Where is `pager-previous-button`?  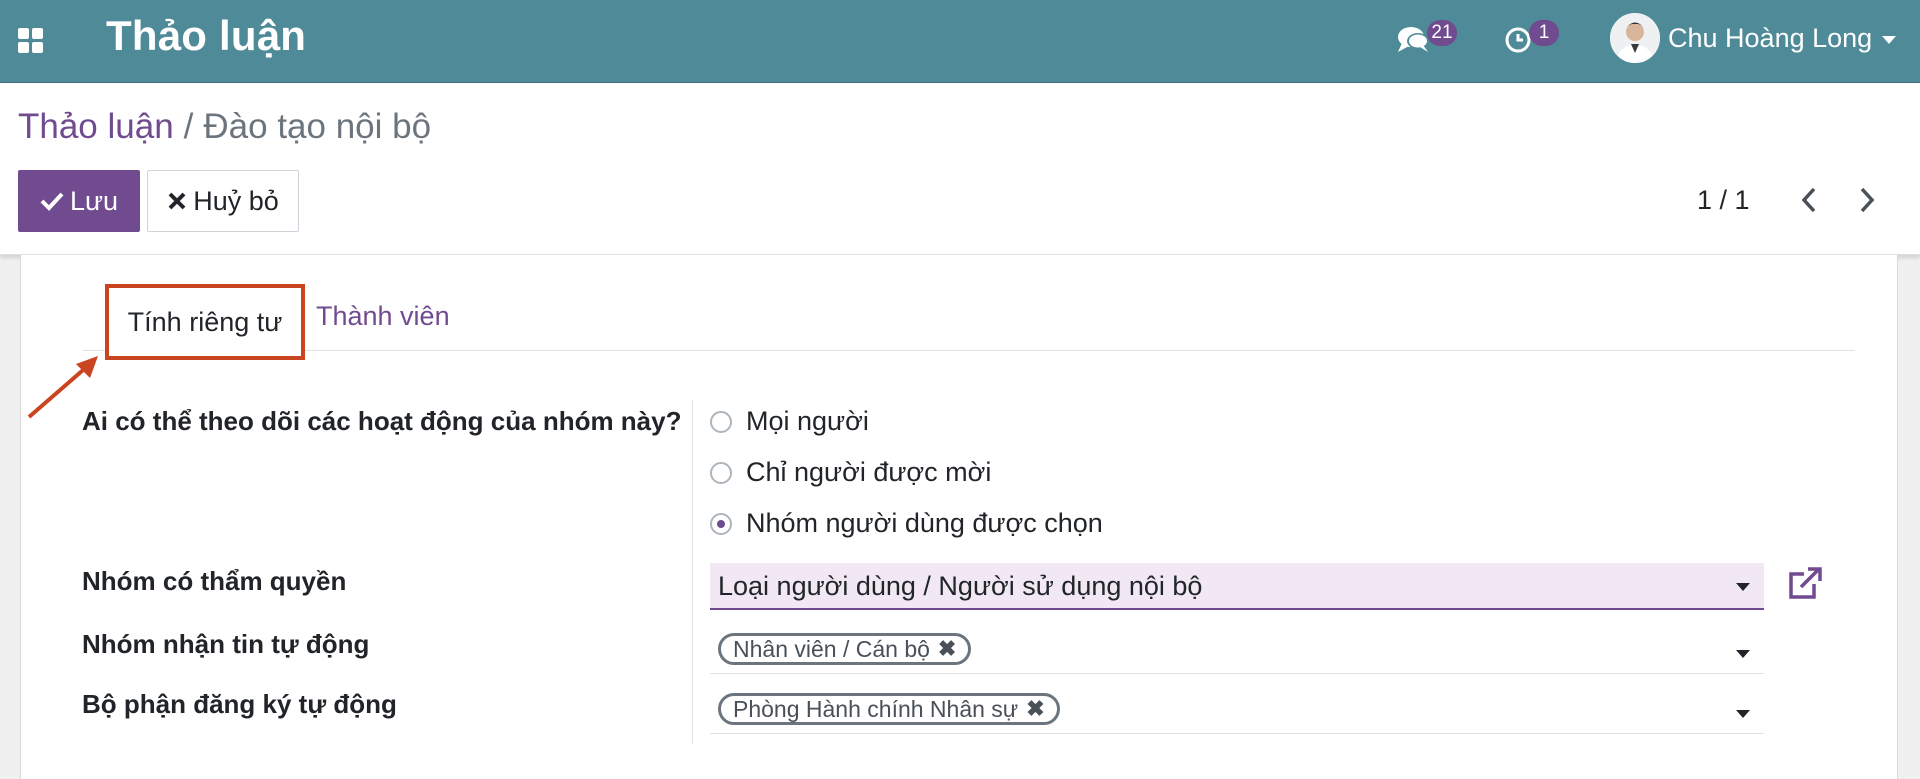 pager-previous-button is located at coordinates (1809, 200).